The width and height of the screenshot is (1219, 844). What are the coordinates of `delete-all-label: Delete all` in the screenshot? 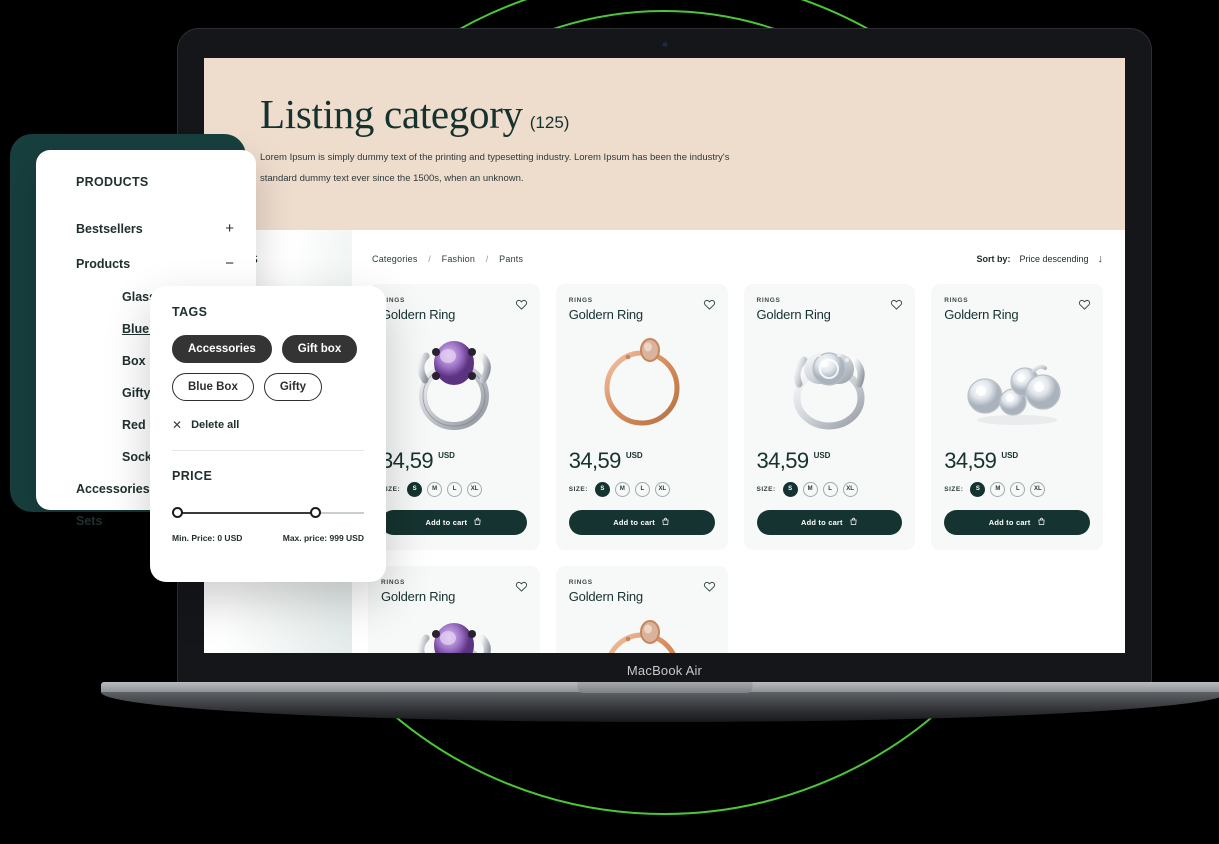 It's located at (215, 425).